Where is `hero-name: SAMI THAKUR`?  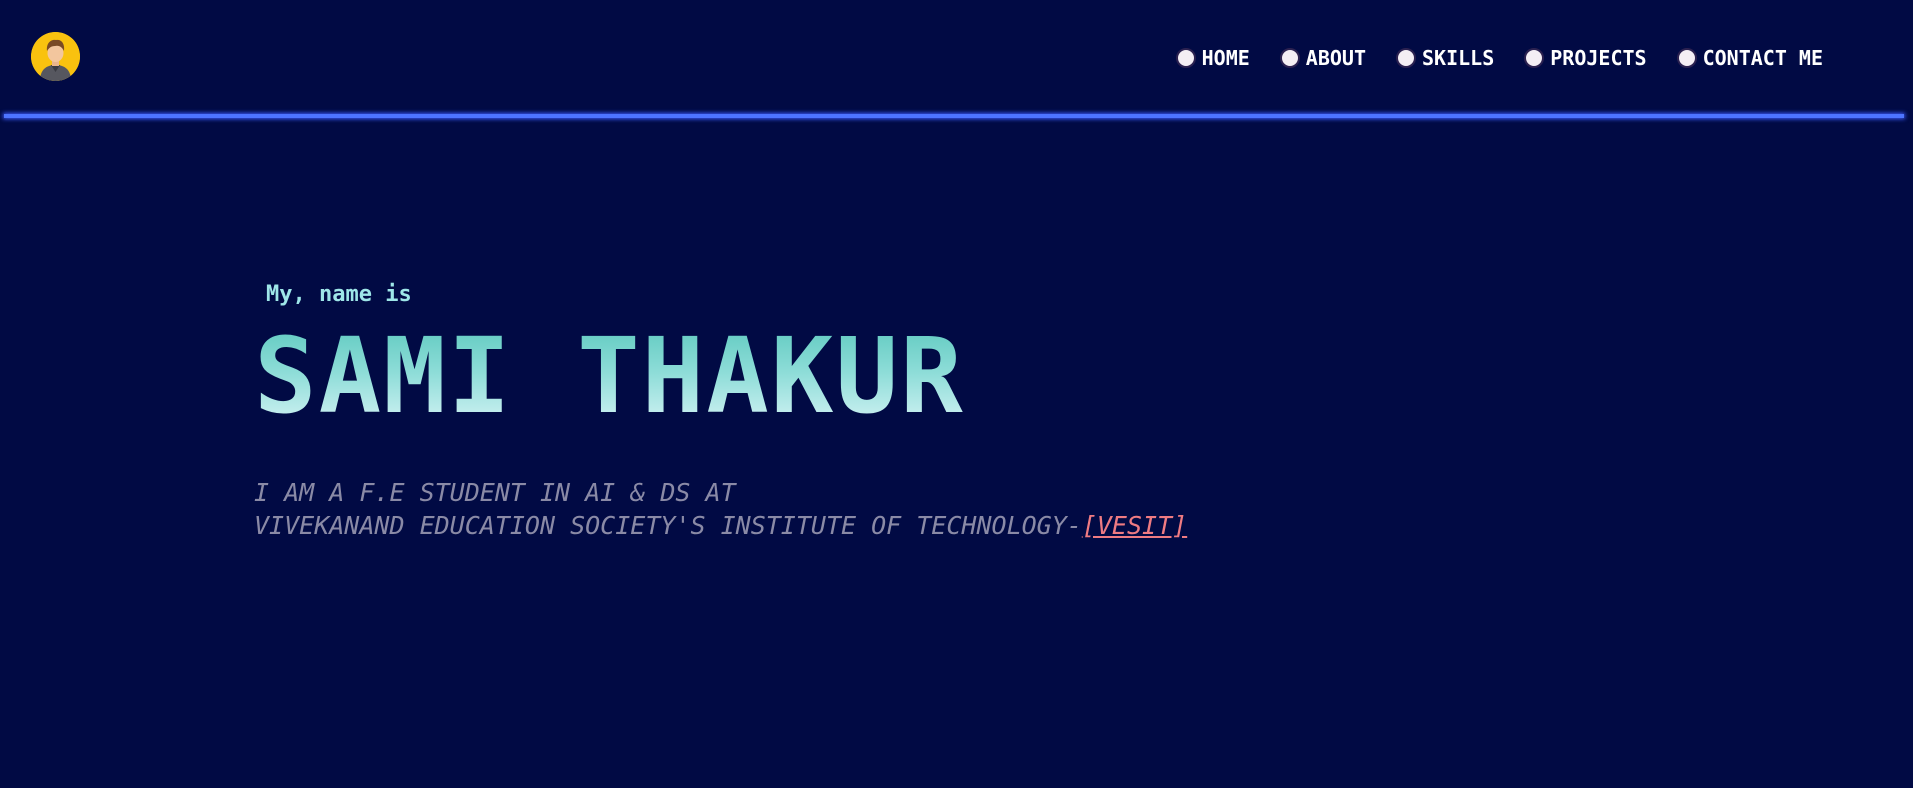
hero-name: SAMI THAKUR is located at coordinates (609, 376).